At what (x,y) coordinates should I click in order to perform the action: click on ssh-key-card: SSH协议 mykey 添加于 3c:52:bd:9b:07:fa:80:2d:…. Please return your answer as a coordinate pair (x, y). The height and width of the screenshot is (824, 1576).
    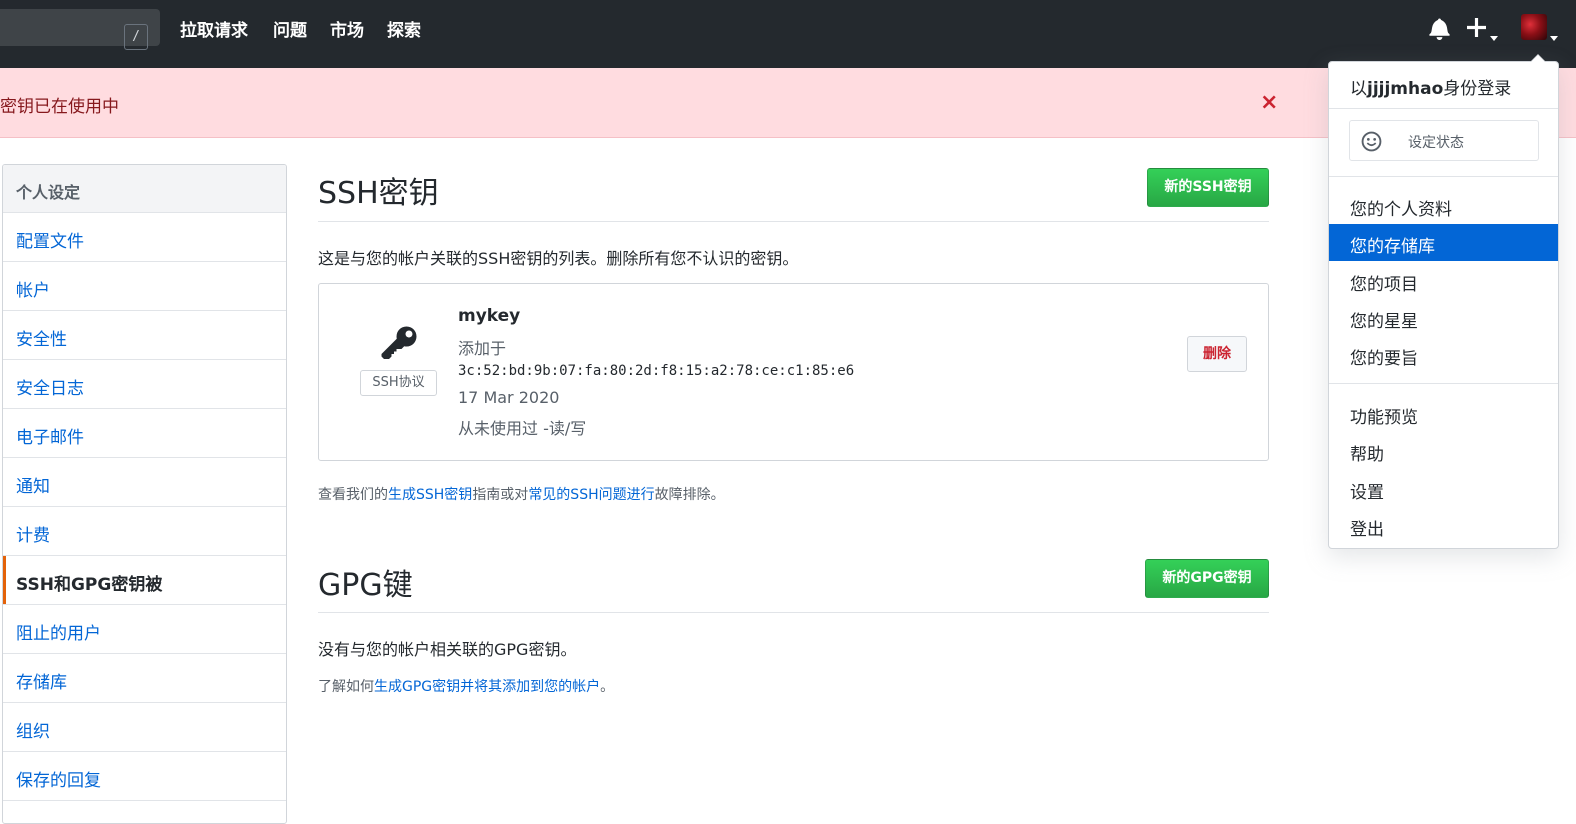
    Looking at the image, I should click on (793, 372).